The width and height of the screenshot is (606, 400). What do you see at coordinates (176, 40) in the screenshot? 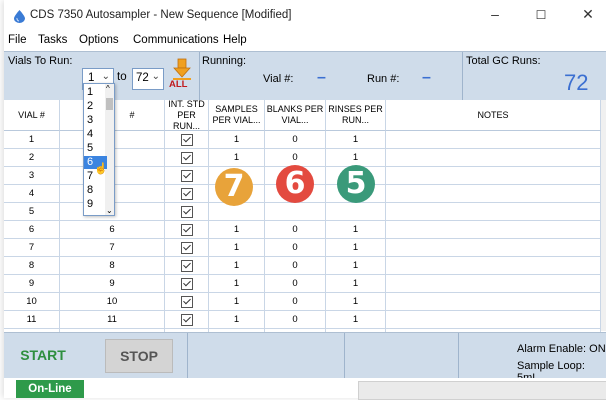
I see `menu-communications: Communications` at bounding box center [176, 40].